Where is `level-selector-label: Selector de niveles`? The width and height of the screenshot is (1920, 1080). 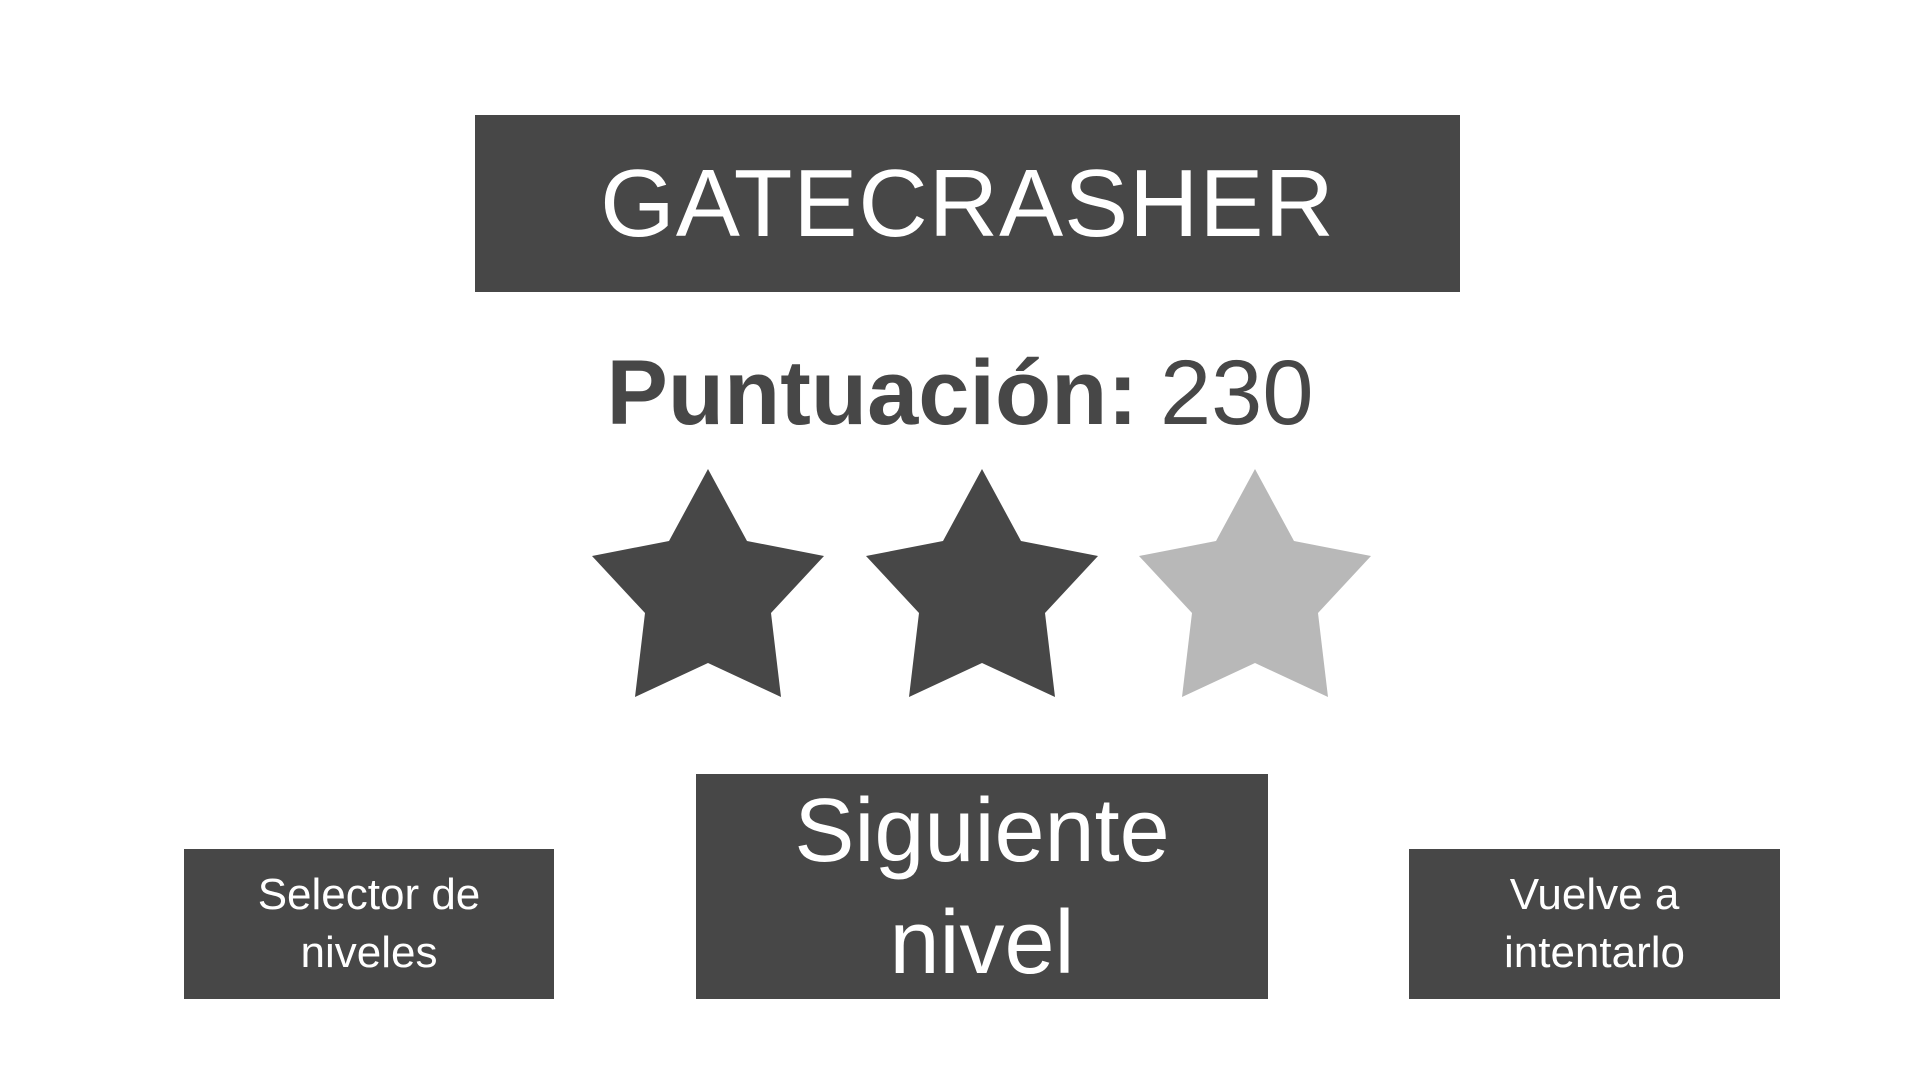
level-selector-label: Selector de niveles is located at coordinates (369, 923).